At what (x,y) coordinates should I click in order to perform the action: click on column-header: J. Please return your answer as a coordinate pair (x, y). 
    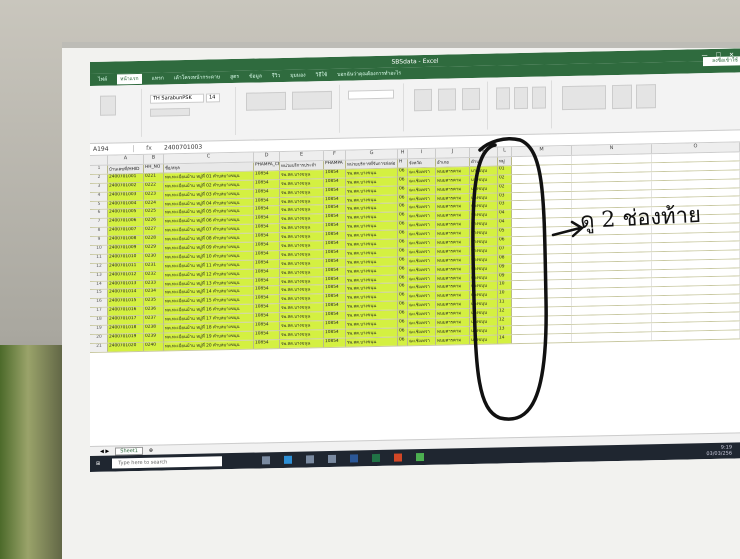
    Looking at the image, I should click on (453, 153).